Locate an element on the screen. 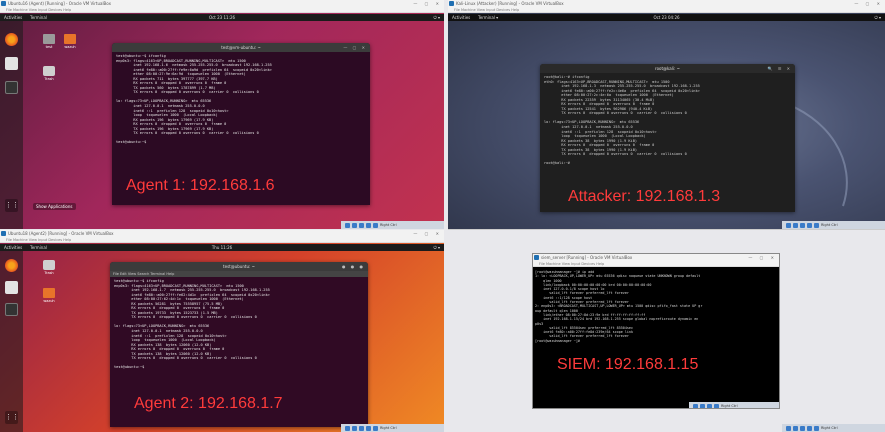 This screenshot has width=885, height=432. clock: Oct 23 11:26 is located at coordinates (222, 17).